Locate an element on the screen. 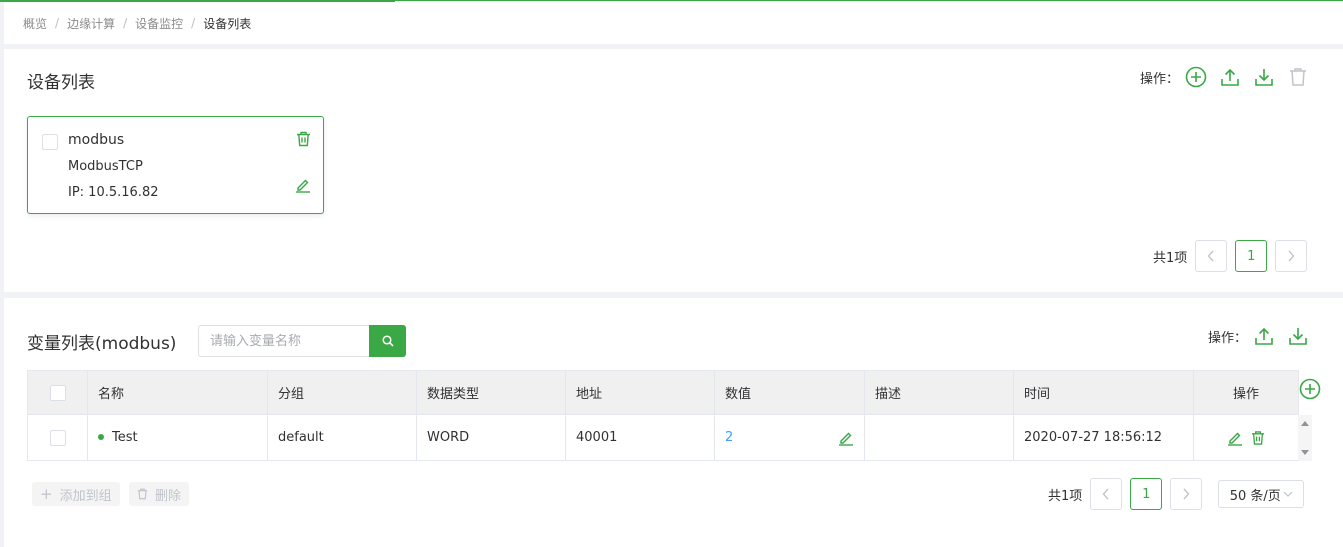 Image resolution: width=1343 pixels, height=547 pixels. delete-button: 删除 is located at coordinates (159, 494).